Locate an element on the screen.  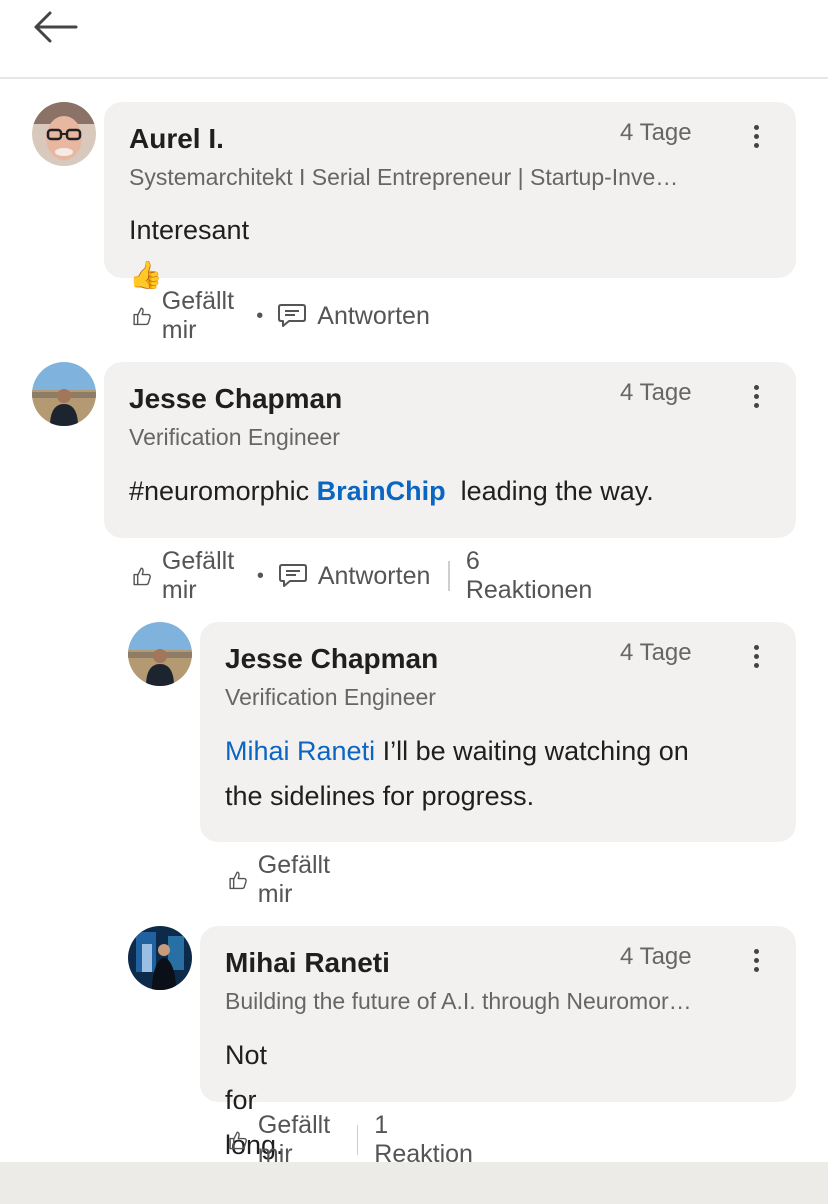
author-name: Aurel I. is located at coordinates (176, 139).